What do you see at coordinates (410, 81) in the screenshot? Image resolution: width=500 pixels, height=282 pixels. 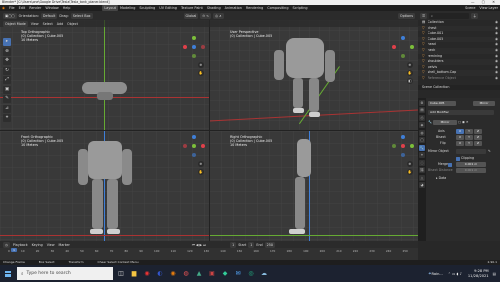 I see `camera-icon: ◧` at bounding box center [410, 81].